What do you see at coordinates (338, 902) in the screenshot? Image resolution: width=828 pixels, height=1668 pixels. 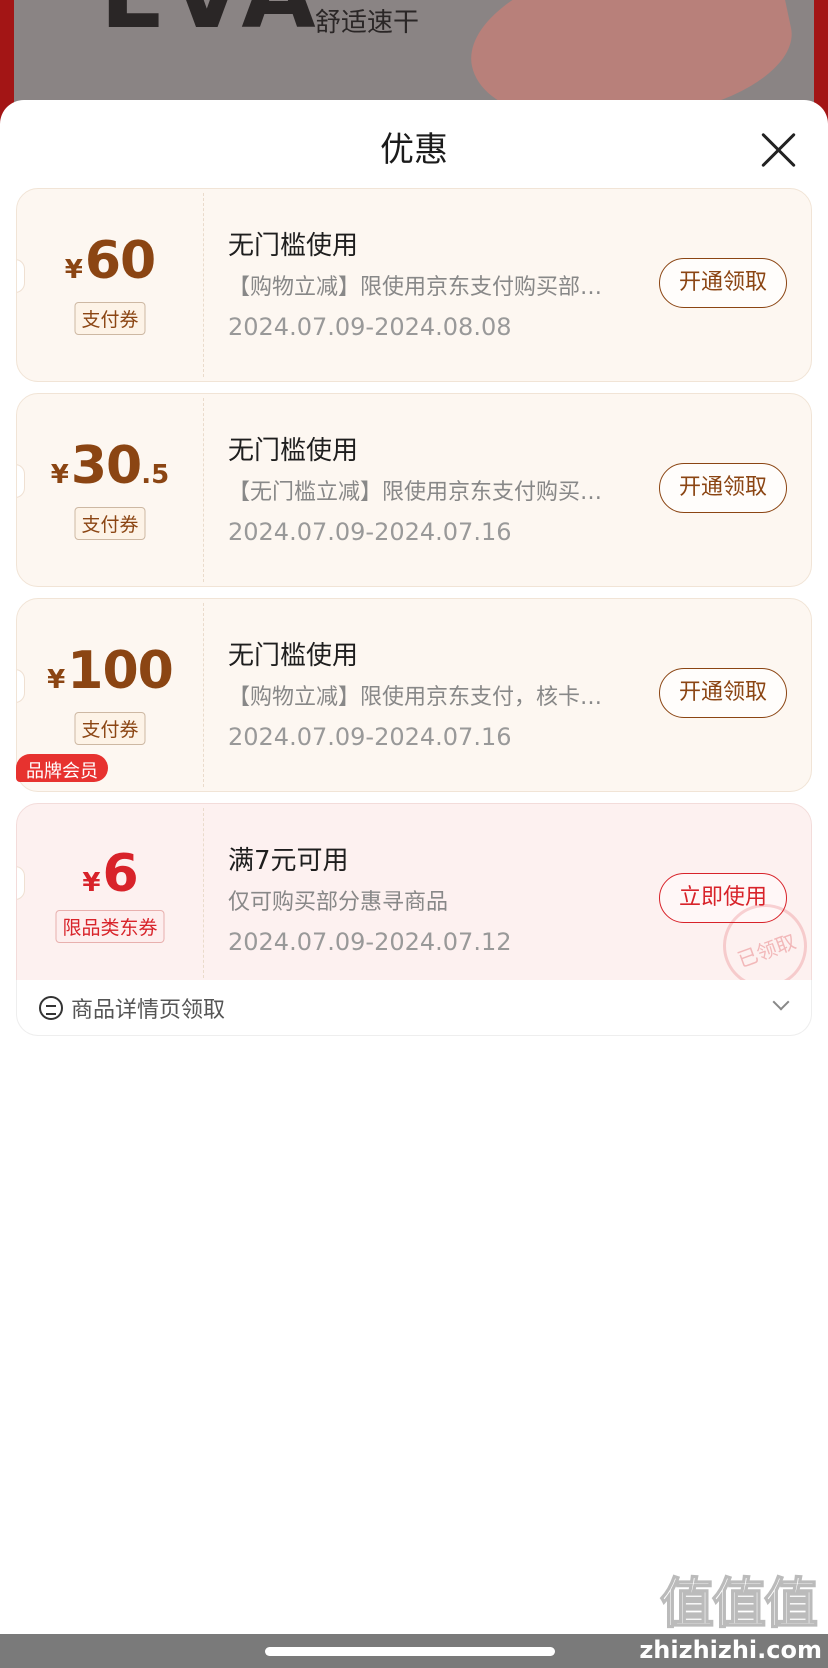 I see `coupon-description: 仅可购买部分惠寻商品` at bounding box center [338, 902].